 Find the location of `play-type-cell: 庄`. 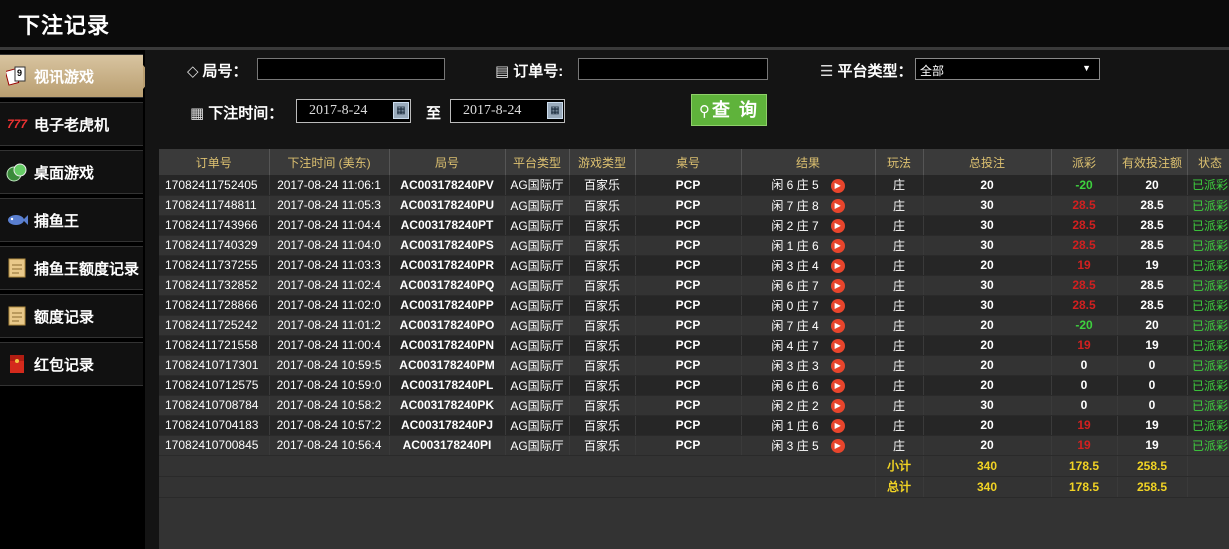

play-type-cell: 庄 is located at coordinates (899, 285).